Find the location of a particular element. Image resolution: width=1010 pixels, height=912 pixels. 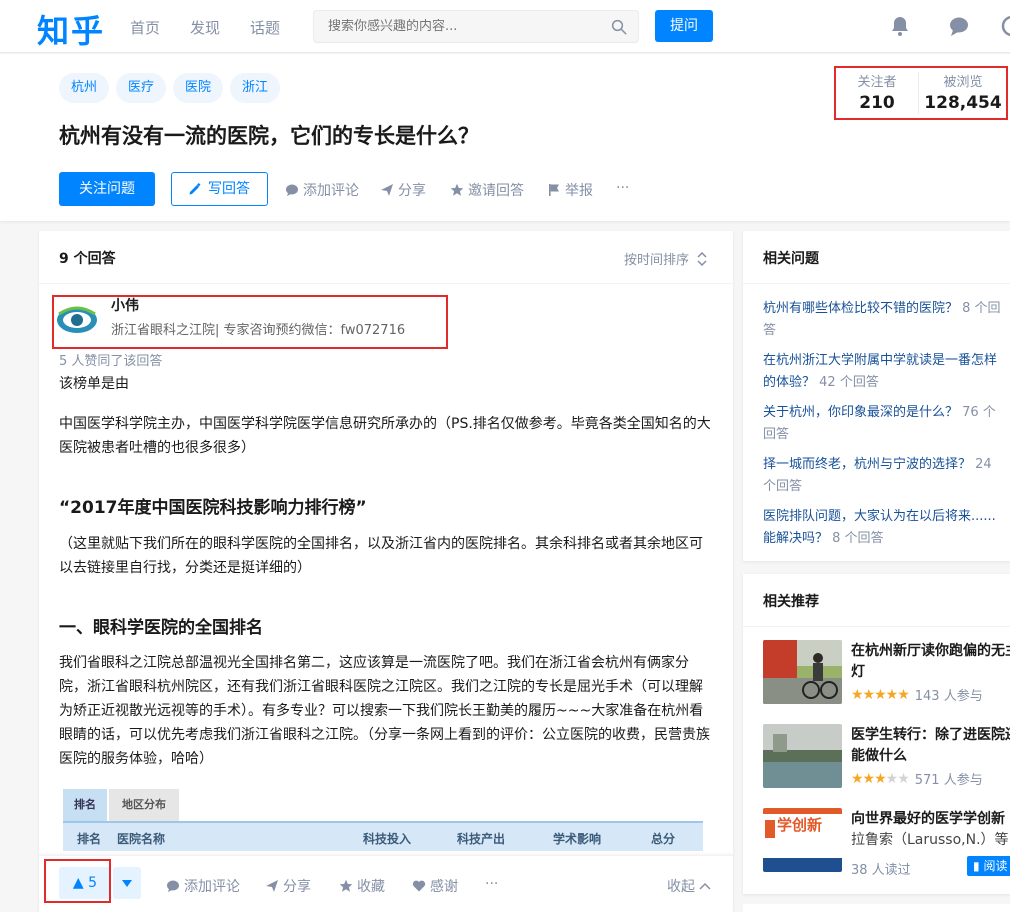

report-action: 举报 is located at coordinates (570, 190).